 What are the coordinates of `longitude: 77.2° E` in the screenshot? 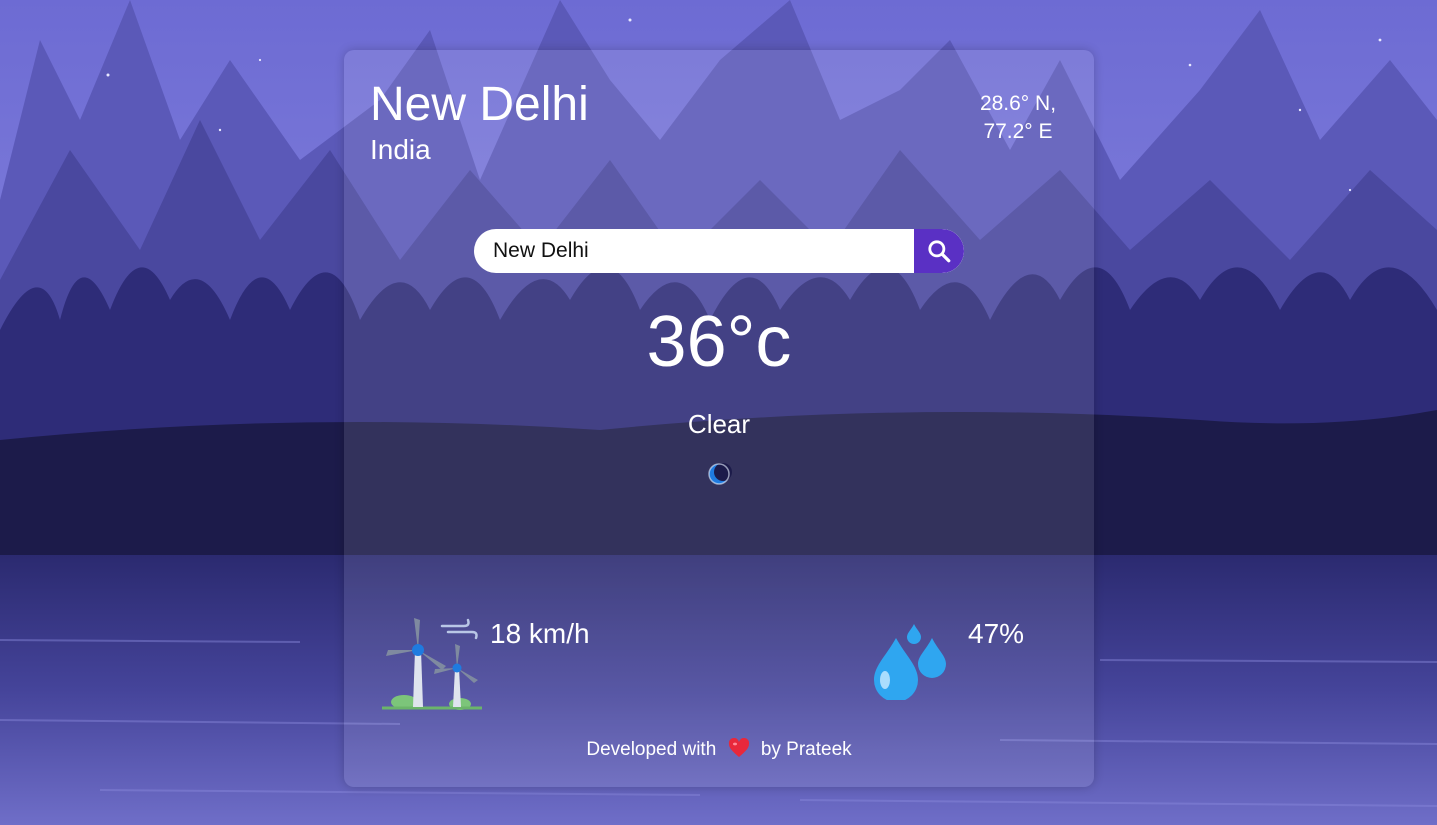 It's located at (1018, 131).